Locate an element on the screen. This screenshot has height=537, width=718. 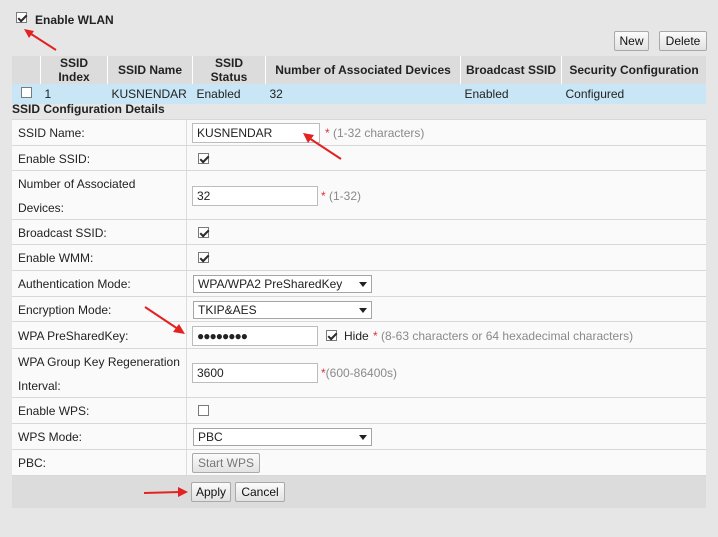
psk-input: ●●●●●●●● is located at coordinates (255, 336).